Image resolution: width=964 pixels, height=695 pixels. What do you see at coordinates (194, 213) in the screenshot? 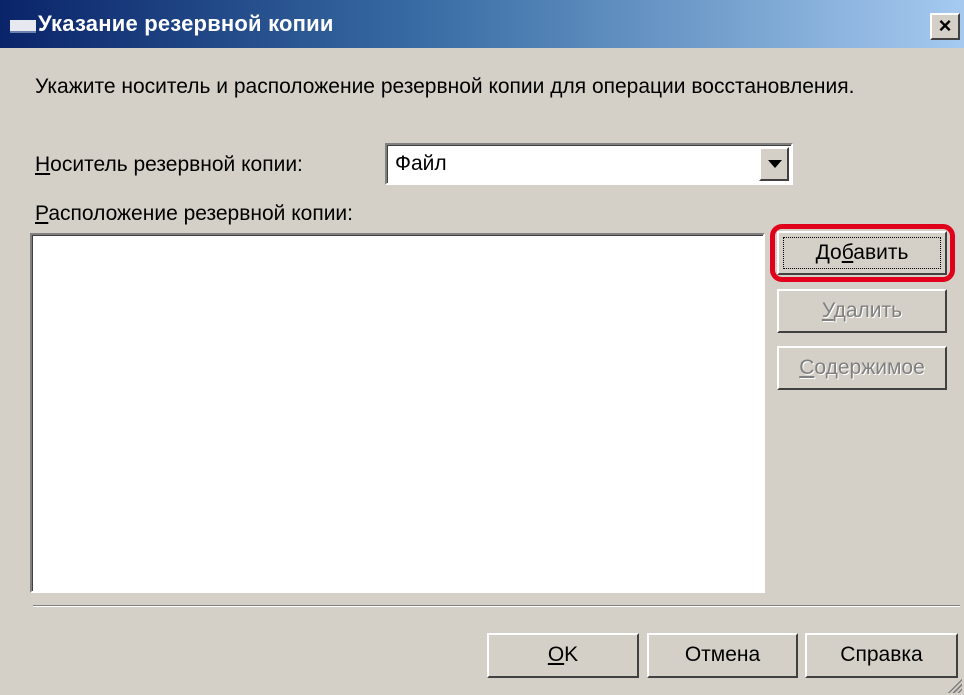
I see `location-label: Расположение резервной копии:` at bounding box center [194, 213].